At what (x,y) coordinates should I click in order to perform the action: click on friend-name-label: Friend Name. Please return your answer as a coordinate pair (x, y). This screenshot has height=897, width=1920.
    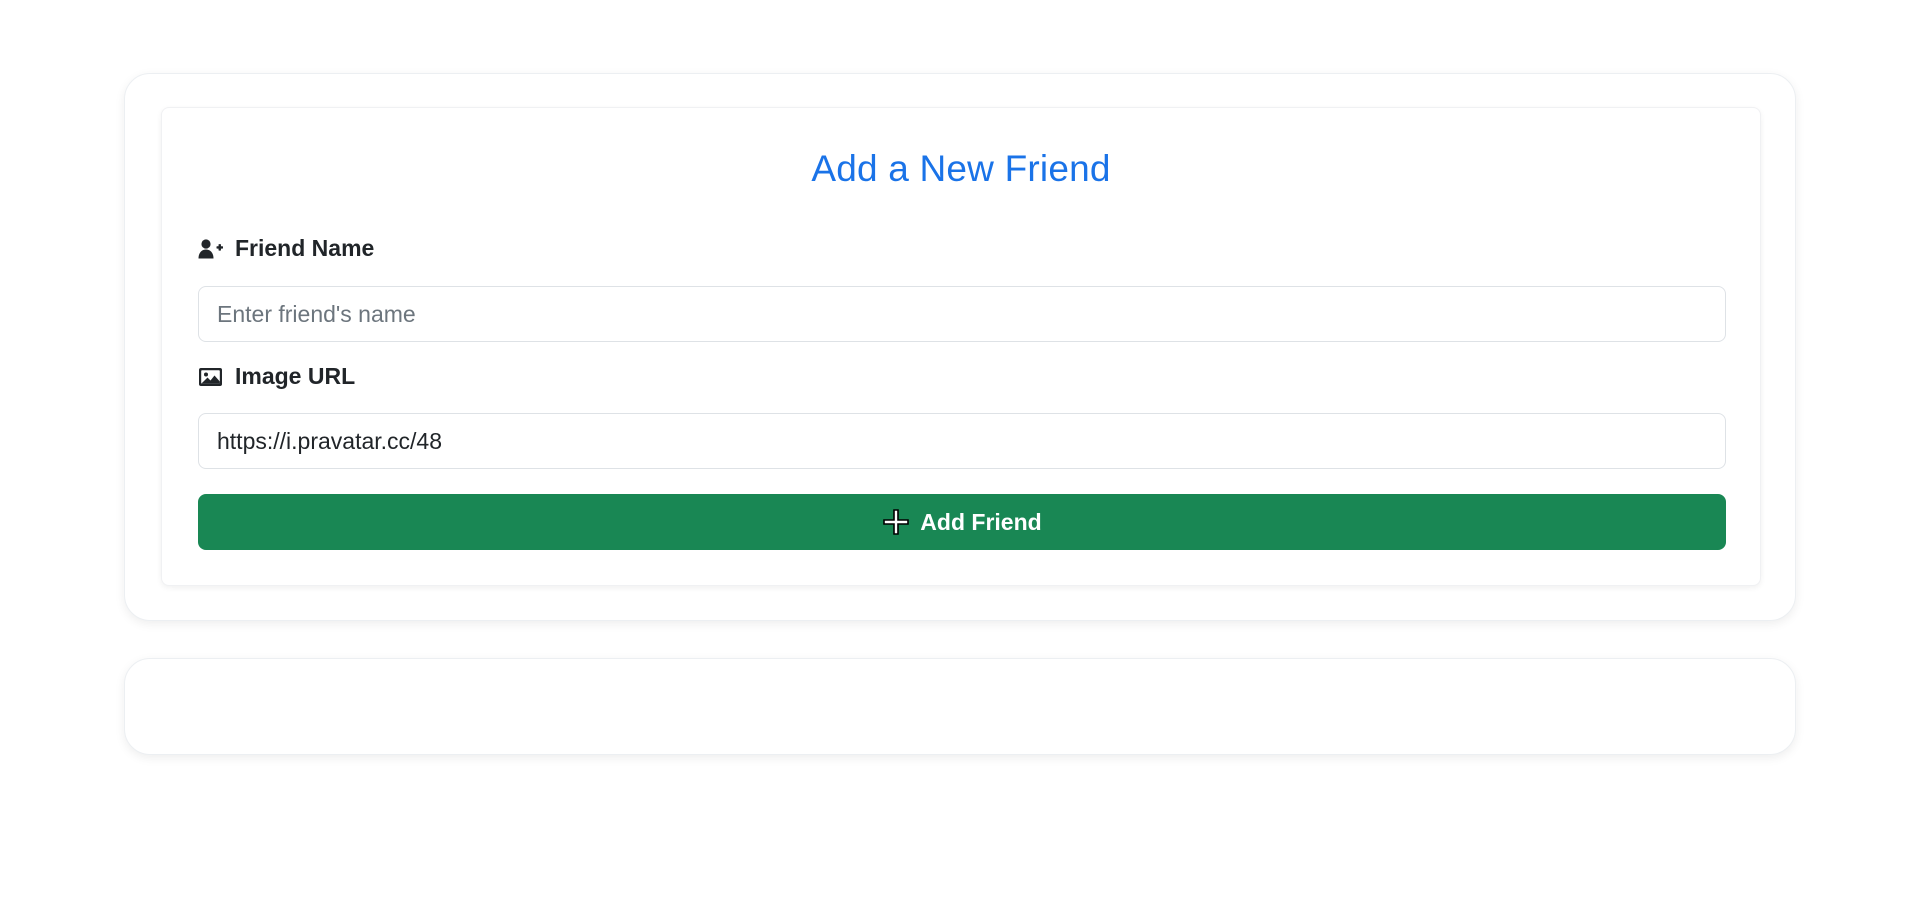
    Looking at the image, I should click on (286, 248).